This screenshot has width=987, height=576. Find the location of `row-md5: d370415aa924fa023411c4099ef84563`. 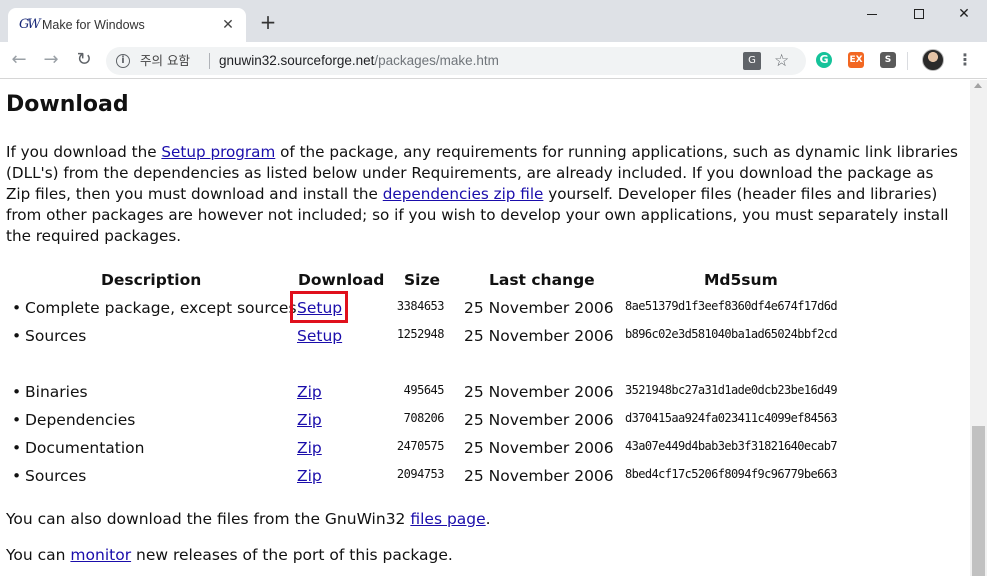

row-md5: d370415aa924fa023411c4099ef84563 is located at coordinates (731, 418).